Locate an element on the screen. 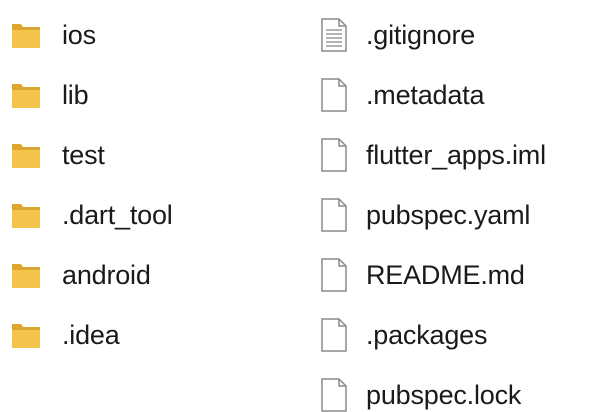 Image resolution: width=597 pixels, height=412 pixels. folder-item-dart-tool: .dart_tool is located at coordinates (90, 215).